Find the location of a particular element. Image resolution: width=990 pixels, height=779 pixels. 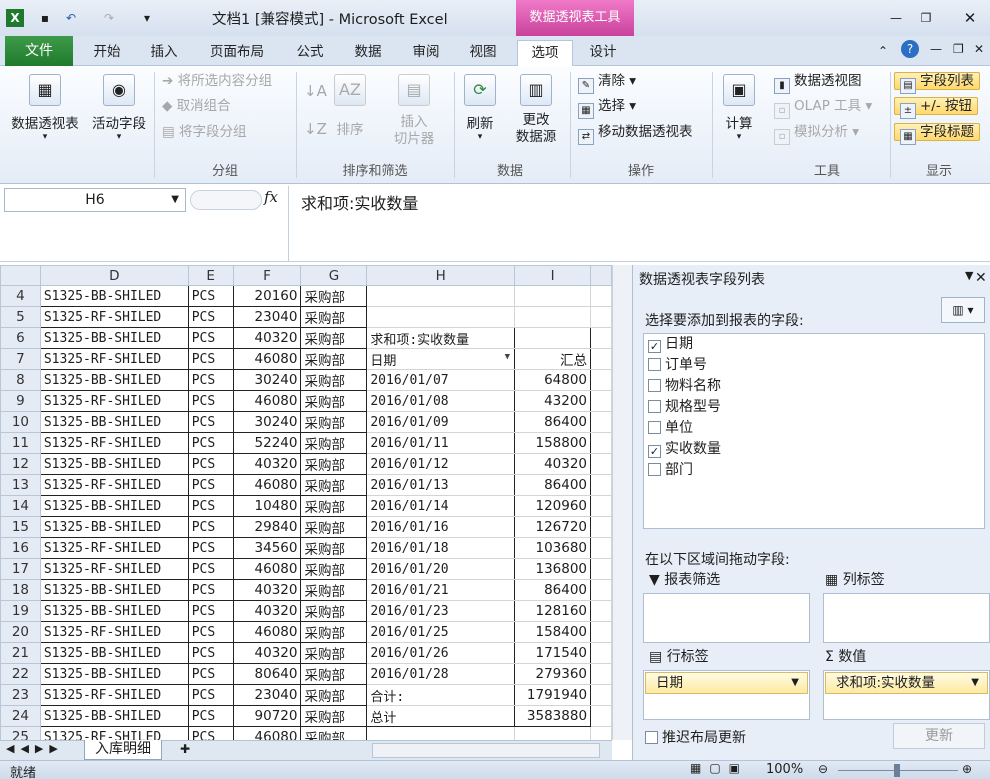

column-header: I is located at coordinates (553, 275).